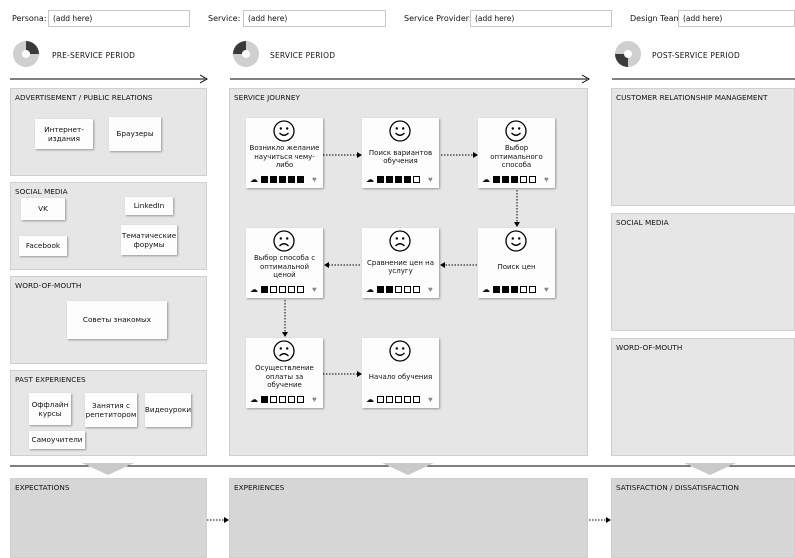  I want to click on note-video-lessons: Видеоуроки, so click(168, 410).